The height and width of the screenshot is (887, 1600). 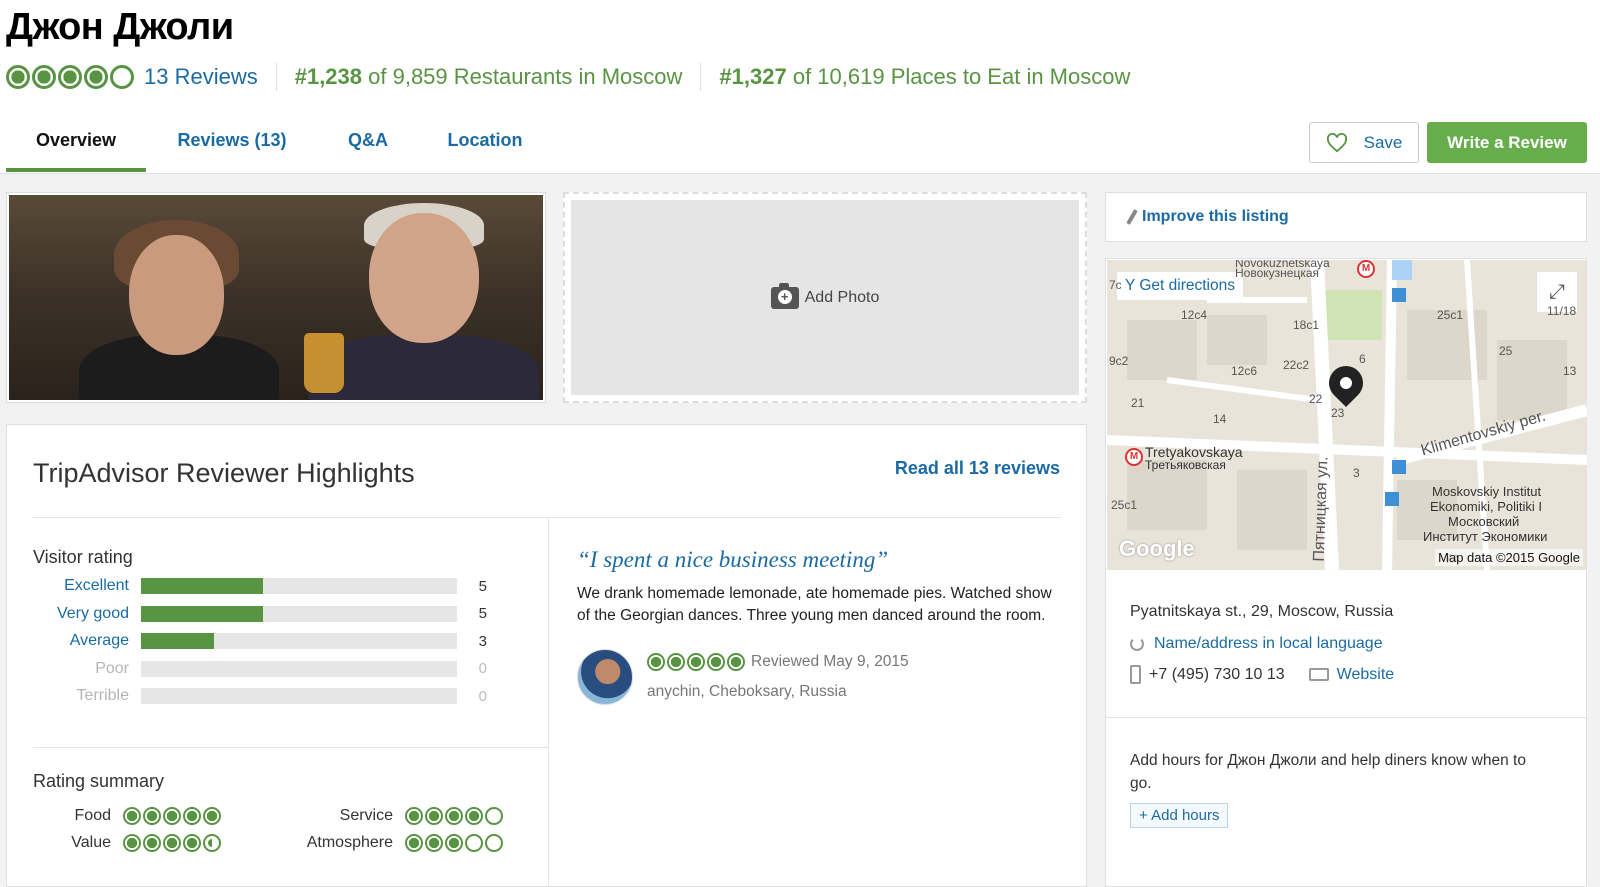 I want to click on map-house-number: 12c6, so click(x=1244, y=371).